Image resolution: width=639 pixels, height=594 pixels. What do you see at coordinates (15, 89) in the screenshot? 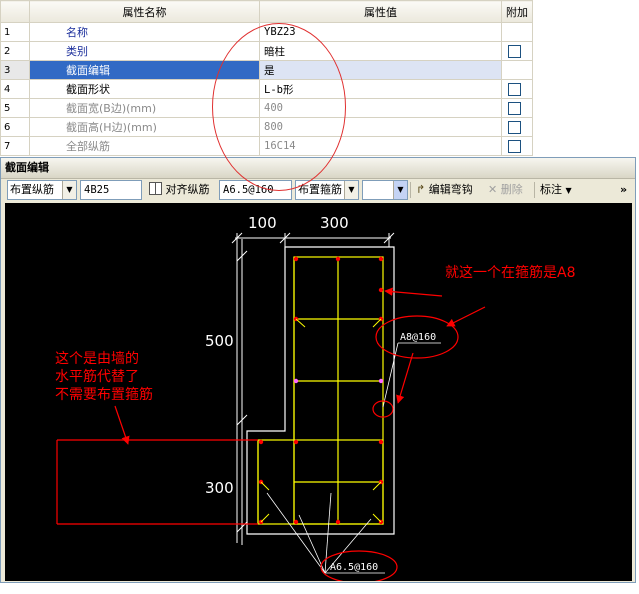
I see `row-number: 4` at bounding box center [15, 89].